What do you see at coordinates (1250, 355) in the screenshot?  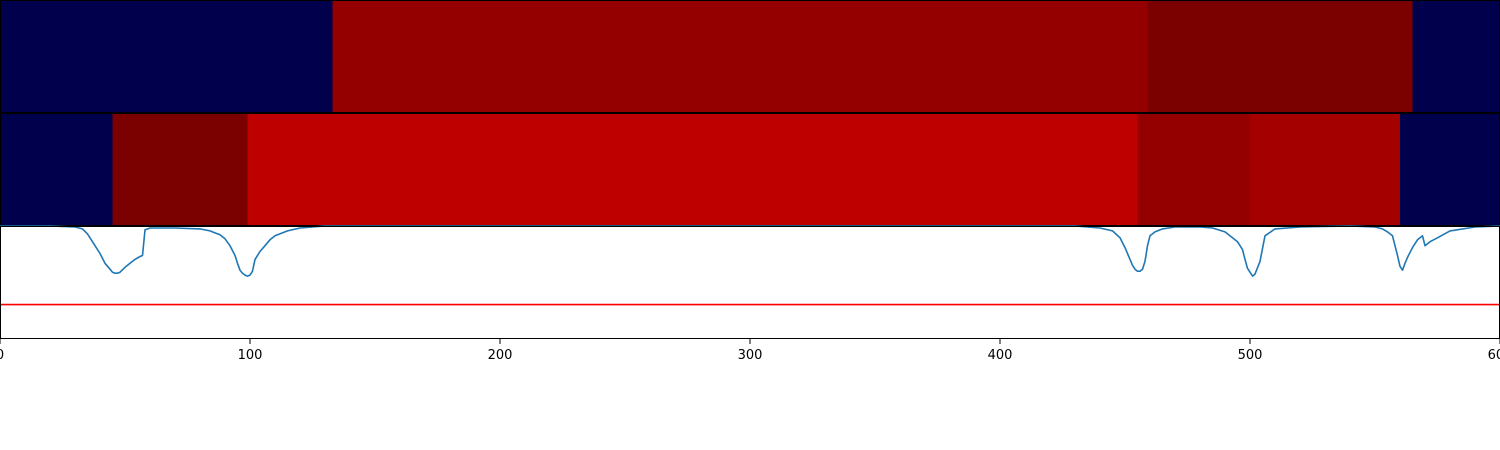 I see `x-tick-label-5: 500` at bounding box center [1250, 355].